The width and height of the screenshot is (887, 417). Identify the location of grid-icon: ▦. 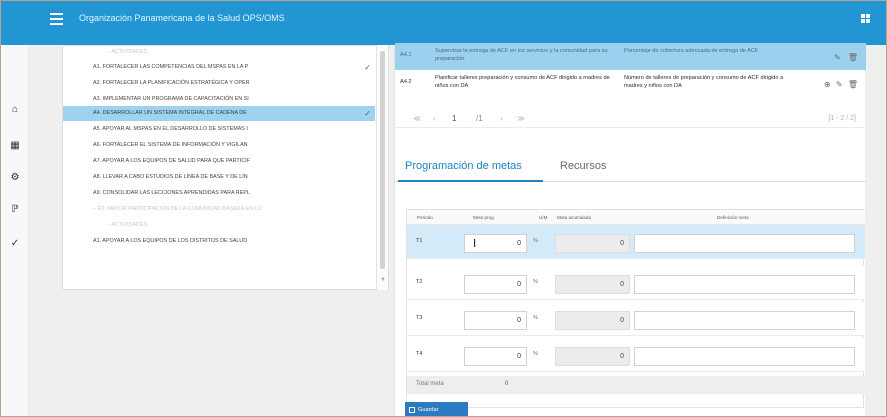
(15, 145).